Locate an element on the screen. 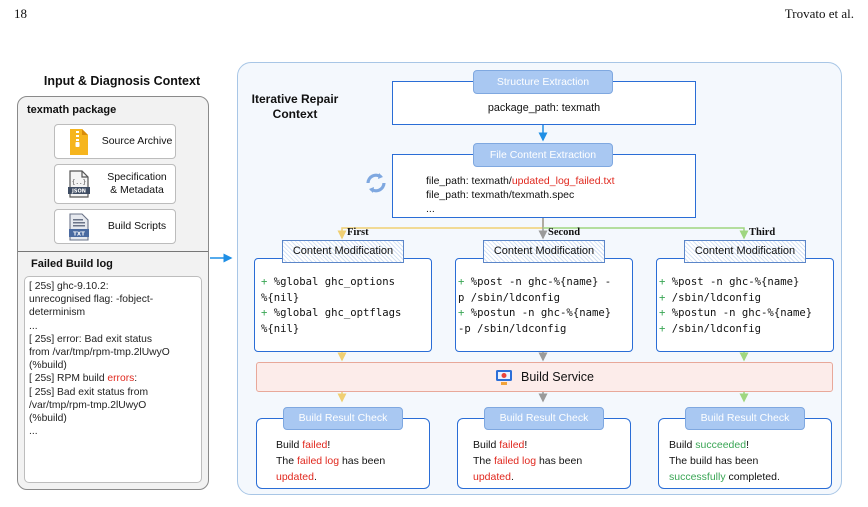  content-modification-label-2: Content Modification is located at coordinates (544, 251).